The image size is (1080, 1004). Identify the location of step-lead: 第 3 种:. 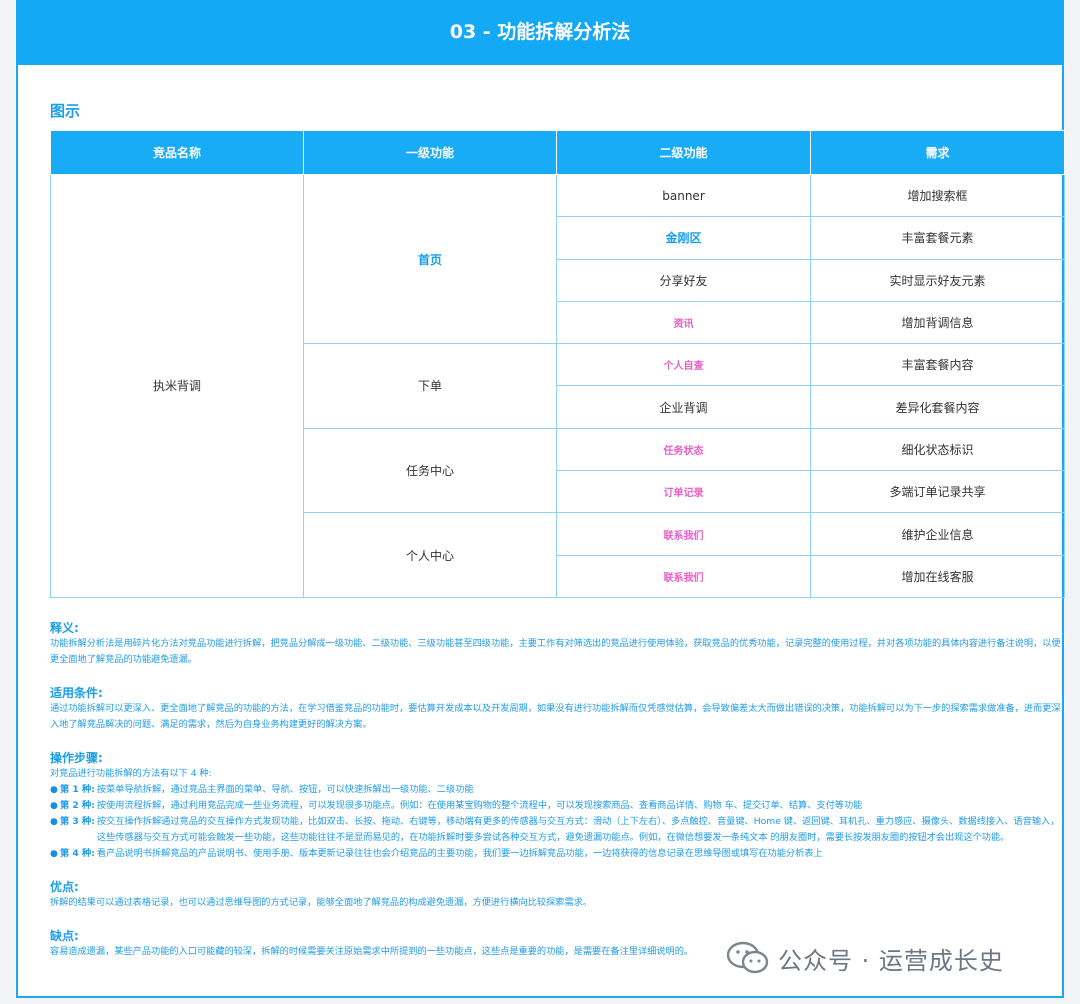
(77, 821).